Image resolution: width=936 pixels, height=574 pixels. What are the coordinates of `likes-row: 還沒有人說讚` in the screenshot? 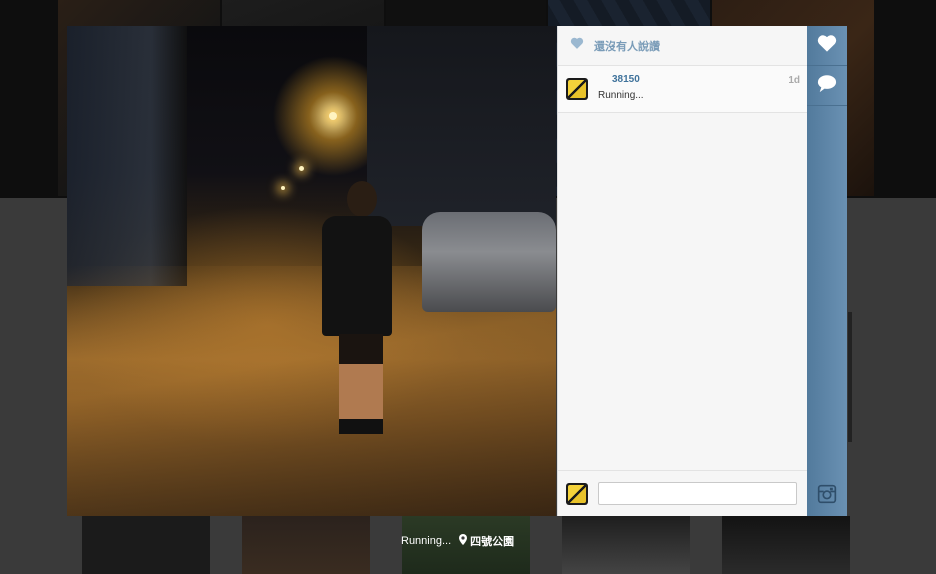 It's located at (682, 46).